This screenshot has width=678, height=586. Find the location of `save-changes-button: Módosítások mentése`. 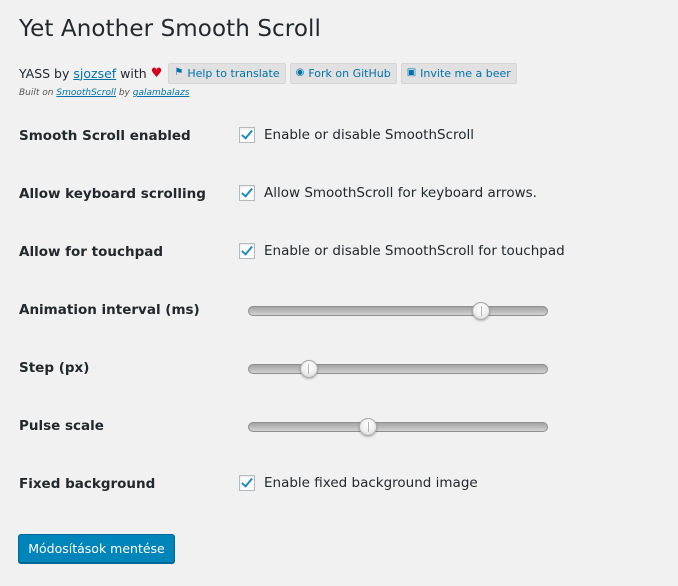

save-changes-button: Módosítások mentése is located at coordinates (96, 548).